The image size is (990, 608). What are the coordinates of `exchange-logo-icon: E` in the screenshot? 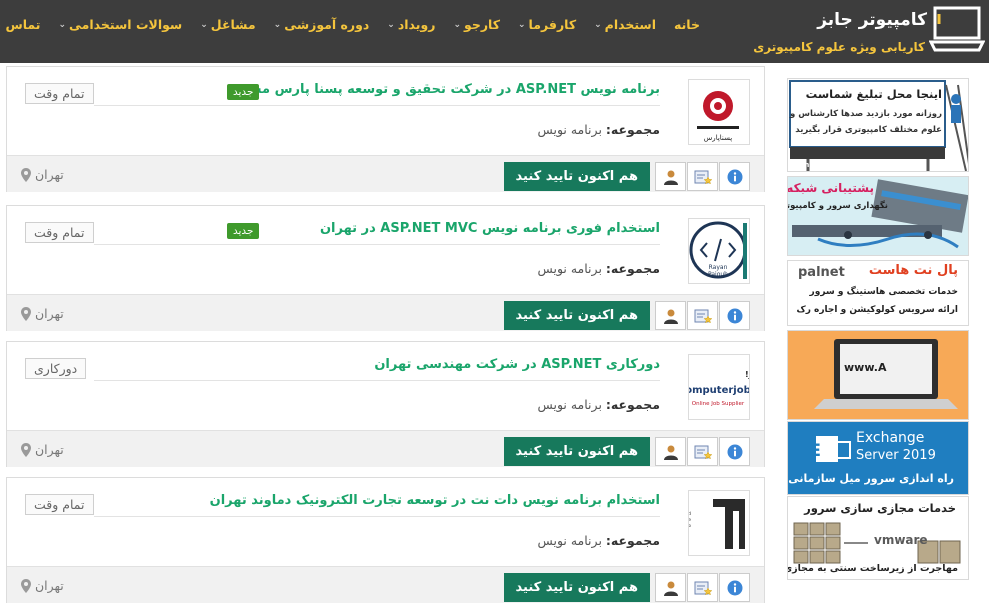 It's located at (833, 449).